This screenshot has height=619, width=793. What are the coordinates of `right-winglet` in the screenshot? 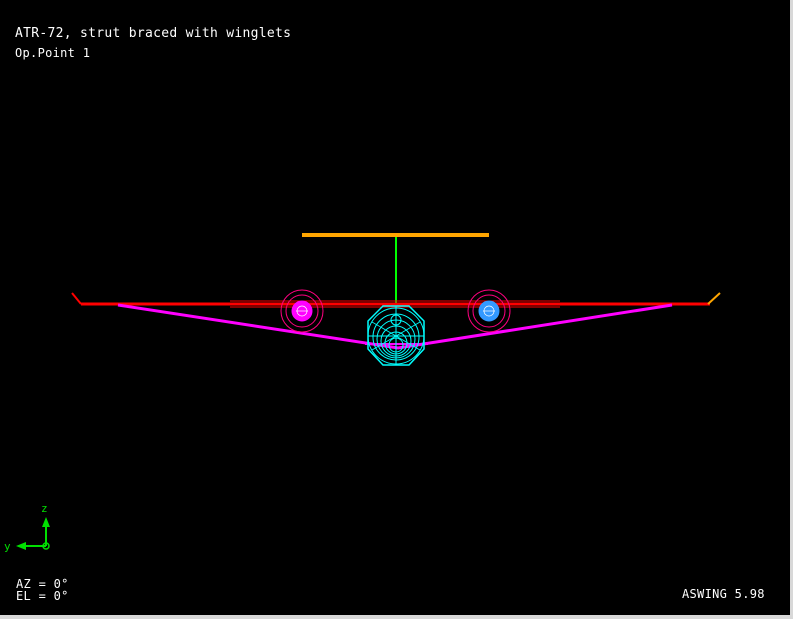 It's located at (714, 298).